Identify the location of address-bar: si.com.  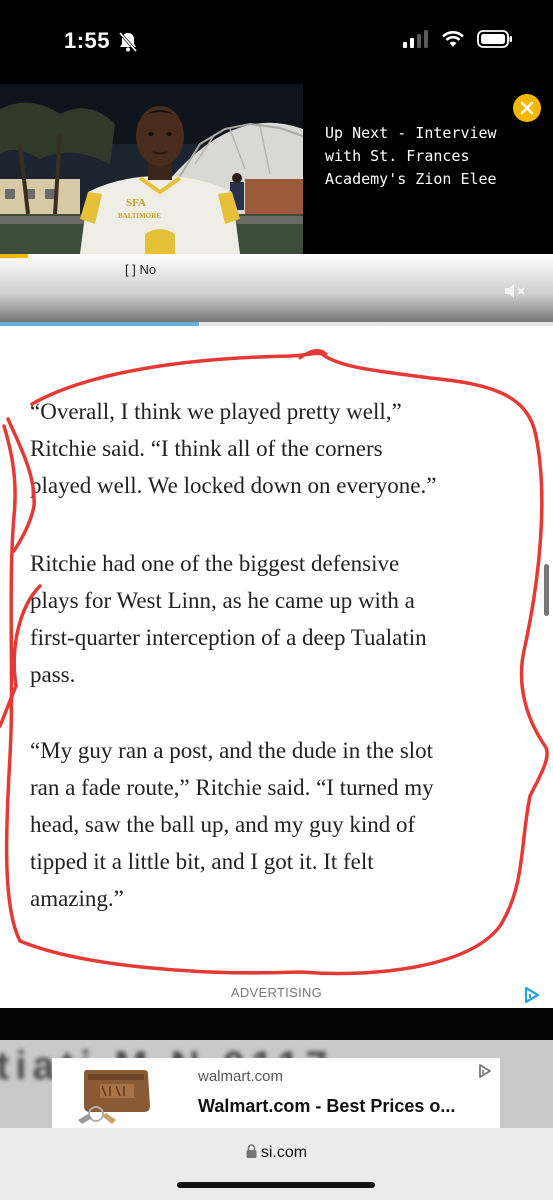
(276, 1153).